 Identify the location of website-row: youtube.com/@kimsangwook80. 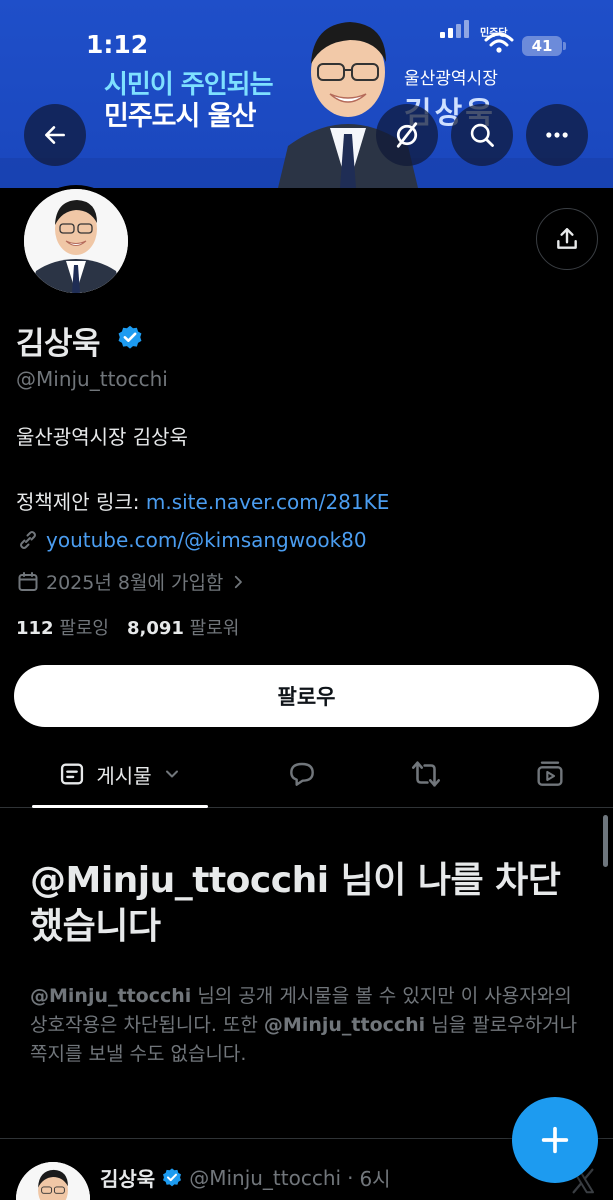
(191, 540).